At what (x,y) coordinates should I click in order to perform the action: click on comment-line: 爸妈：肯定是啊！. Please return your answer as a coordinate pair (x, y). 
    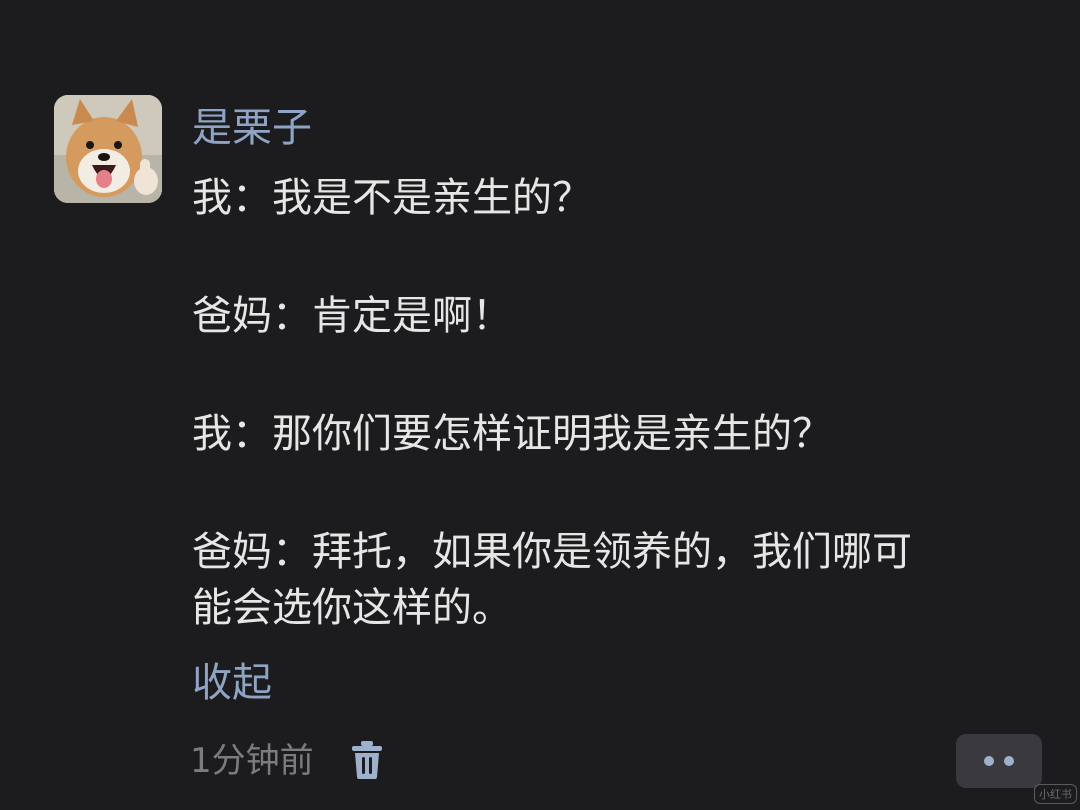
    Looking at the image, I should click on (352, 316).